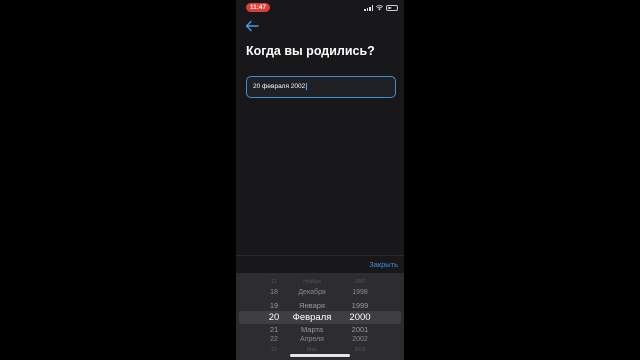 Image resolution: width=640 pixels, height=360 pixels. What do you see at coordinates (274, 339) in the screenshot?
I see `day-option: 22` at bounding box center [274, 339].